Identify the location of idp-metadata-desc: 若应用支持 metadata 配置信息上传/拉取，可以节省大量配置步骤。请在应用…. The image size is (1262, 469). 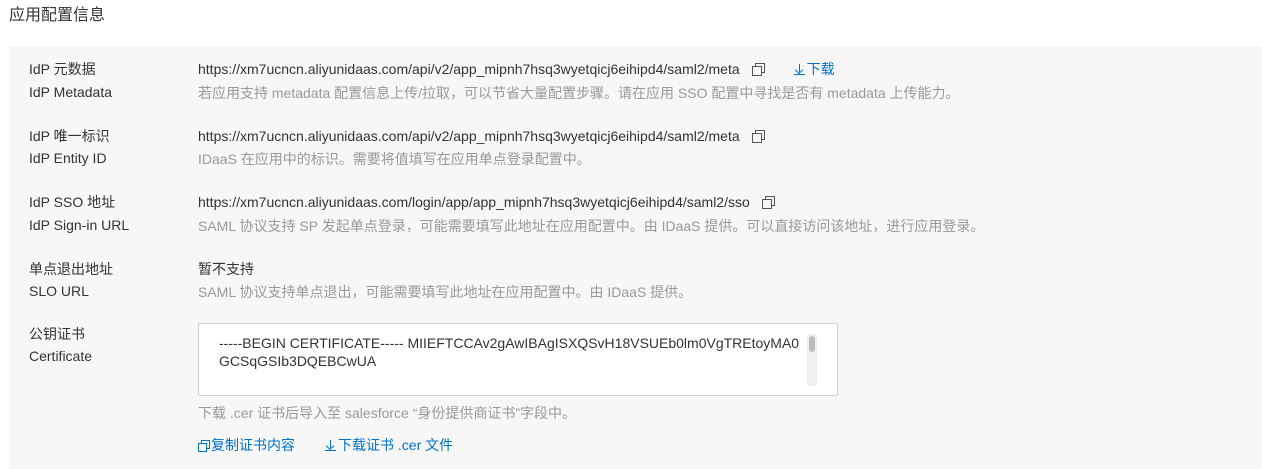
(579, 93).